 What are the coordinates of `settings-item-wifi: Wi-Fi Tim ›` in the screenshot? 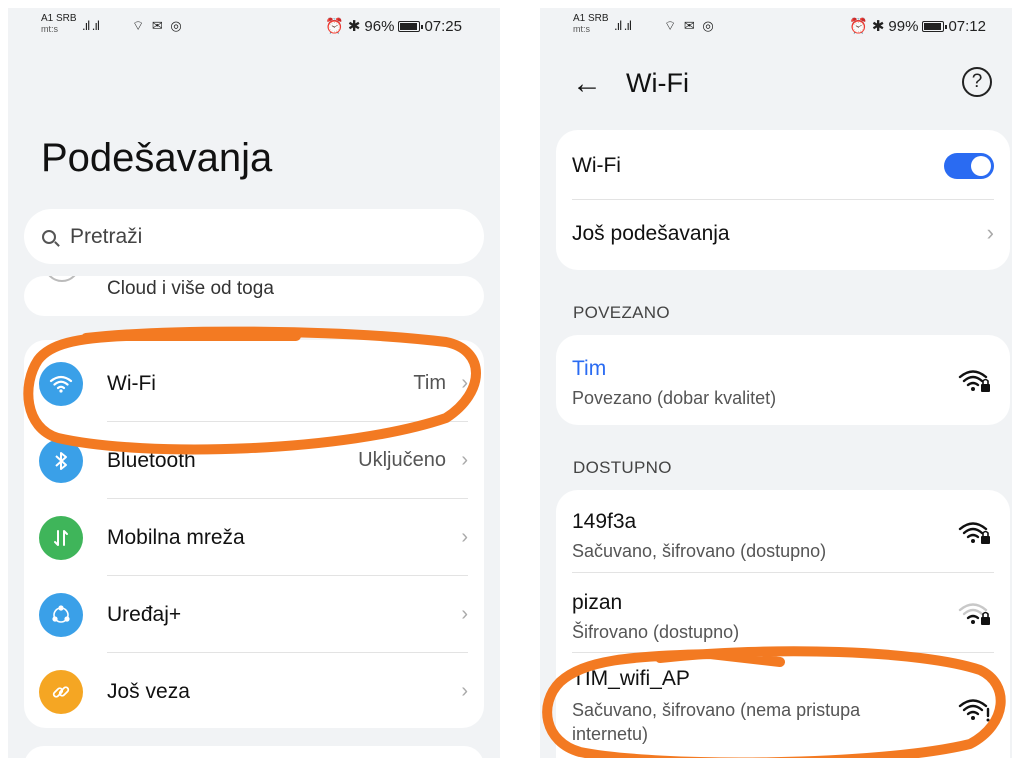 It's located at (254, 383).